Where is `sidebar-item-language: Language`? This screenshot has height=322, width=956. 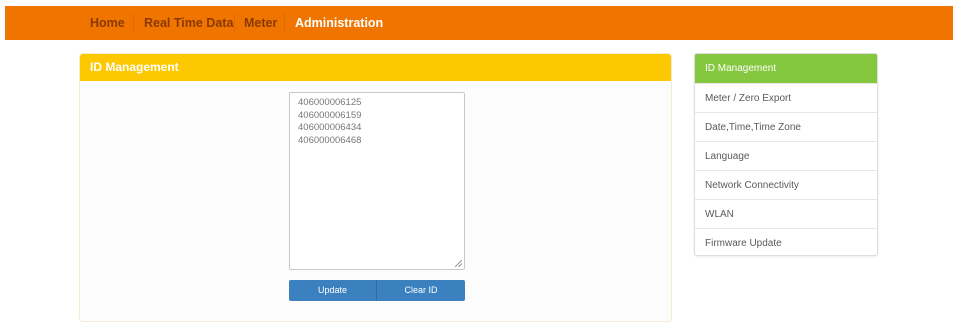 sidebar-item-language: Language is located at coordinates (786, 155).